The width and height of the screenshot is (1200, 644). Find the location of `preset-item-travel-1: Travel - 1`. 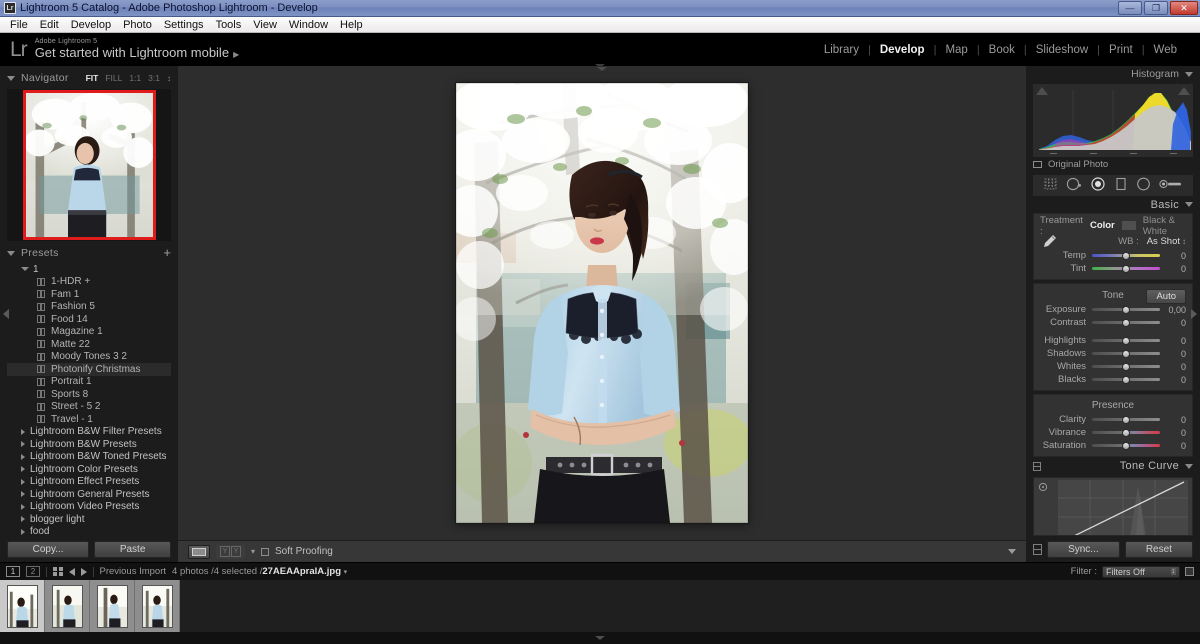

preset-item-travel-1: Travel - 1 is located at coordinates (89, 419).